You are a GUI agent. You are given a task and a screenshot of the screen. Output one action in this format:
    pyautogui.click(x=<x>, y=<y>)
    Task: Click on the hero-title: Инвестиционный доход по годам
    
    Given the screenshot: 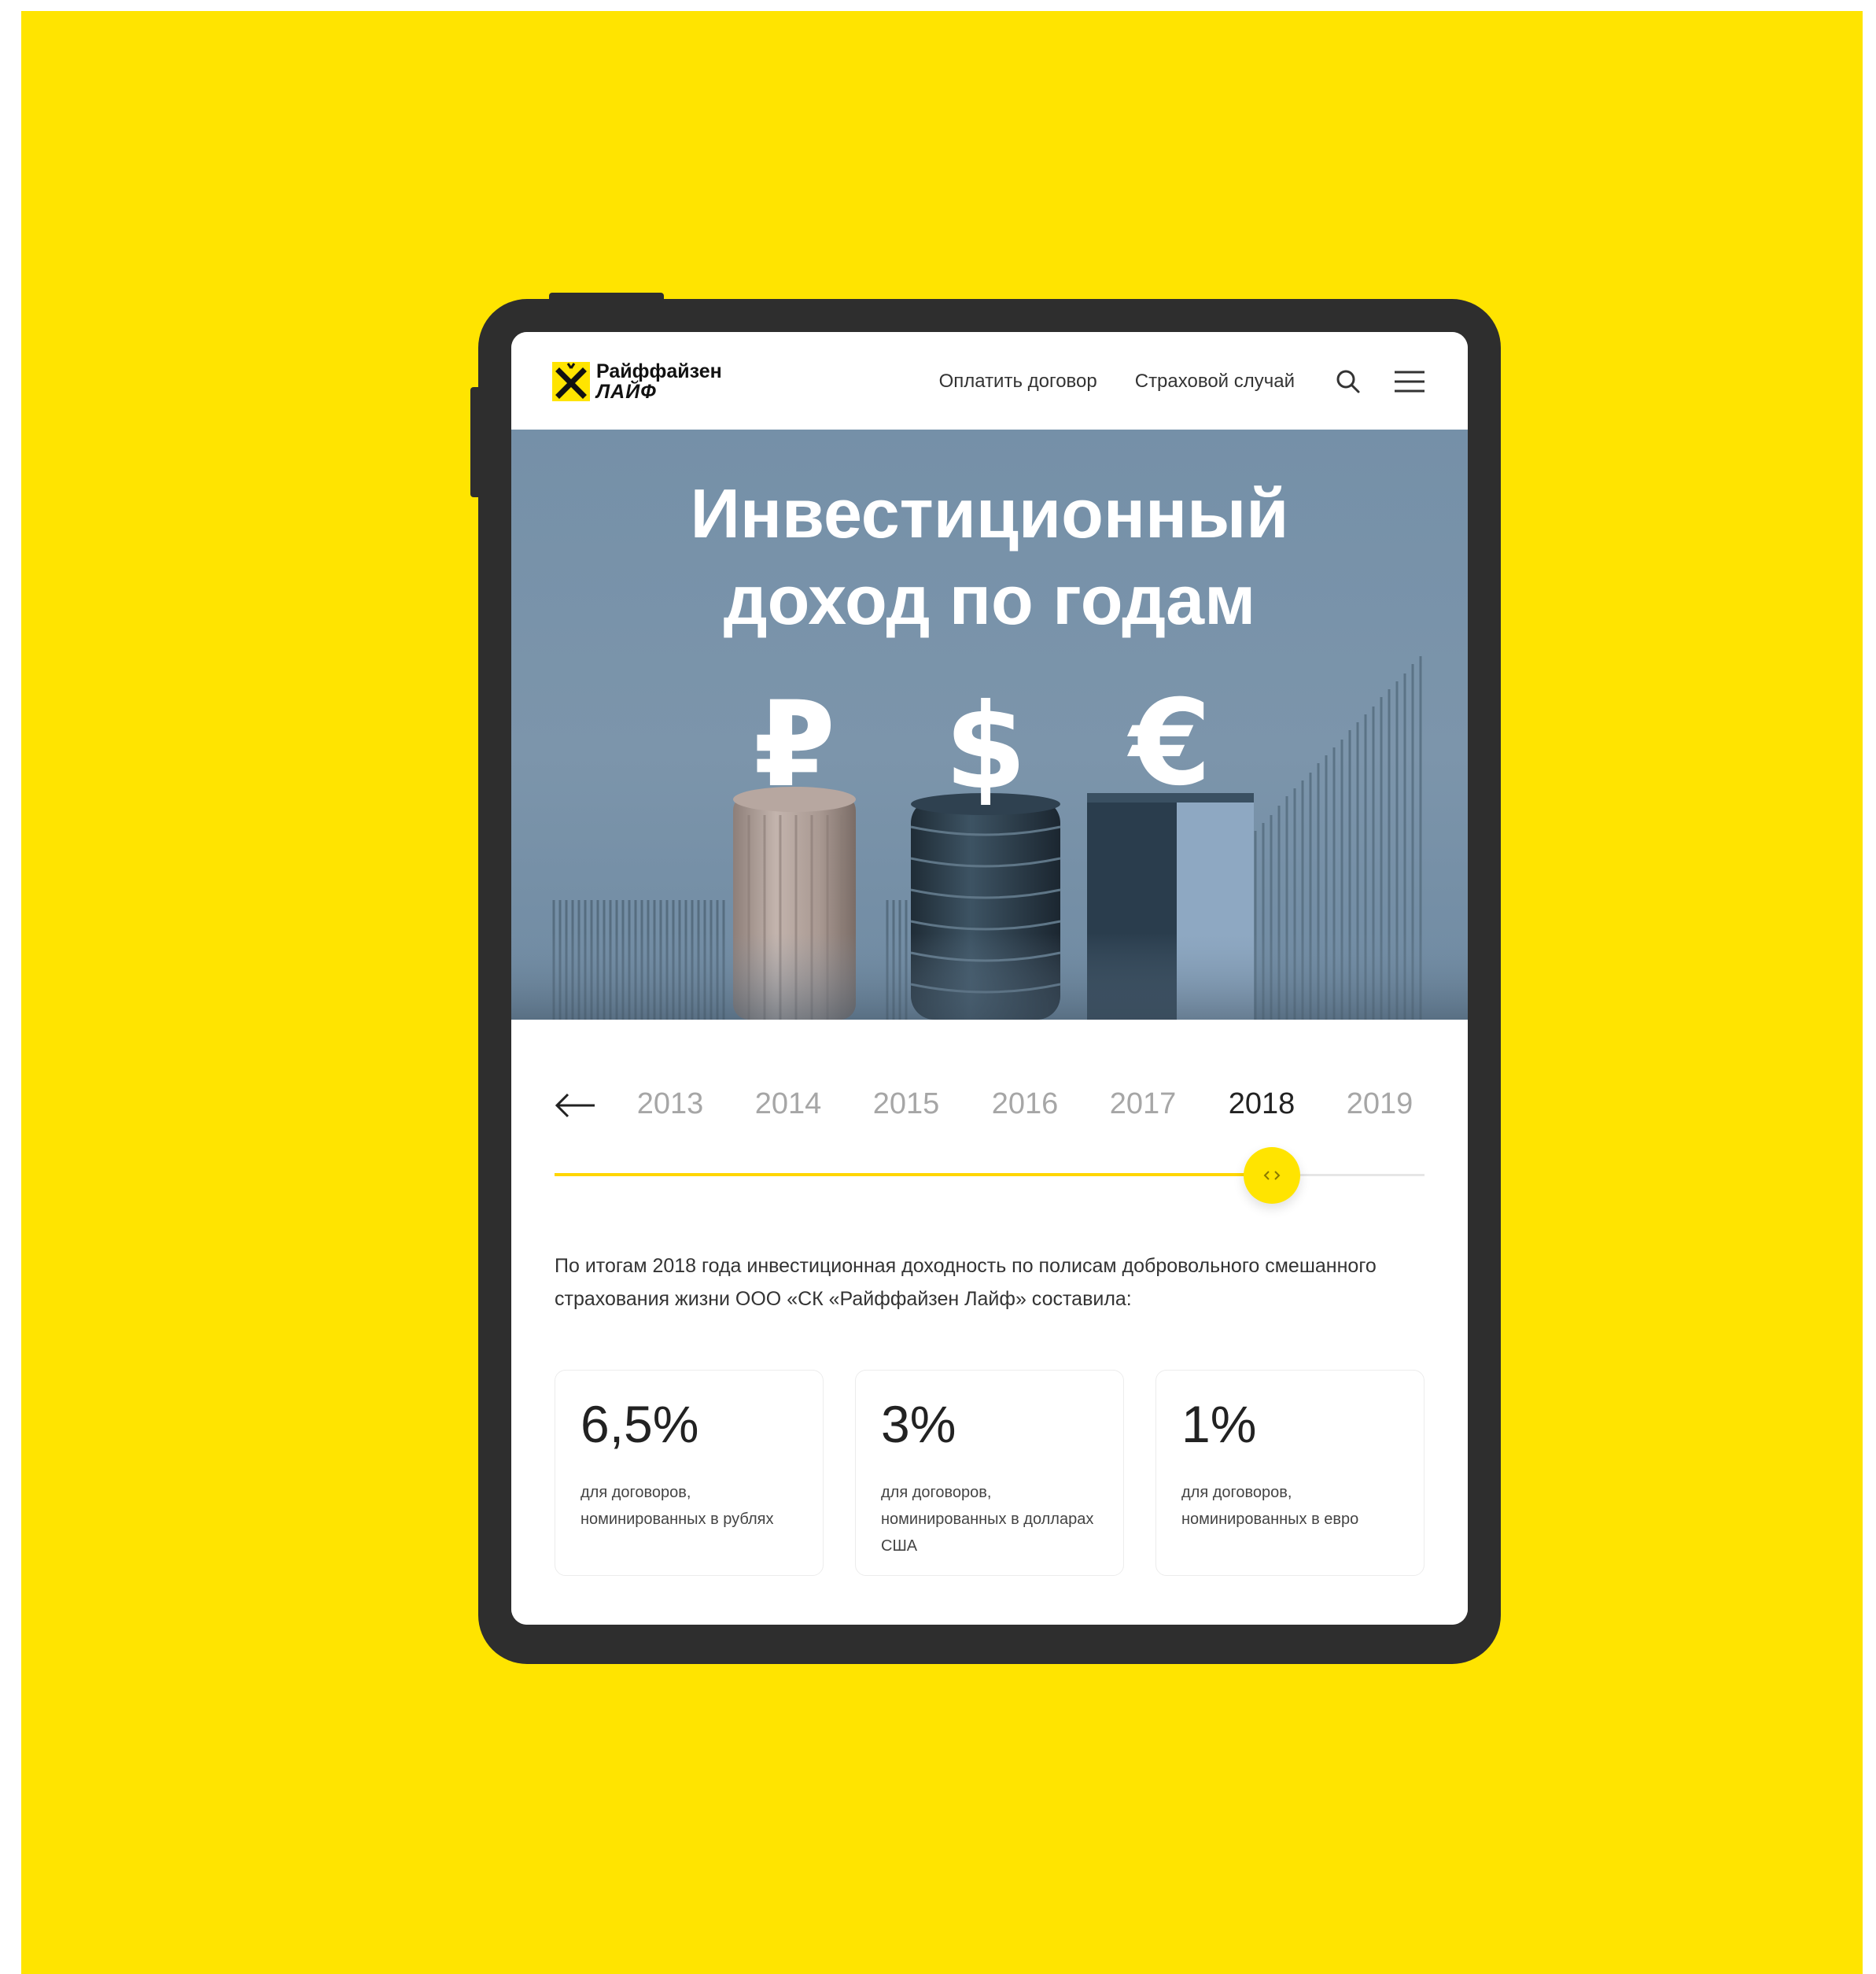 What is the action you would take?
    pyautogui.click(x=989, y=557)
    